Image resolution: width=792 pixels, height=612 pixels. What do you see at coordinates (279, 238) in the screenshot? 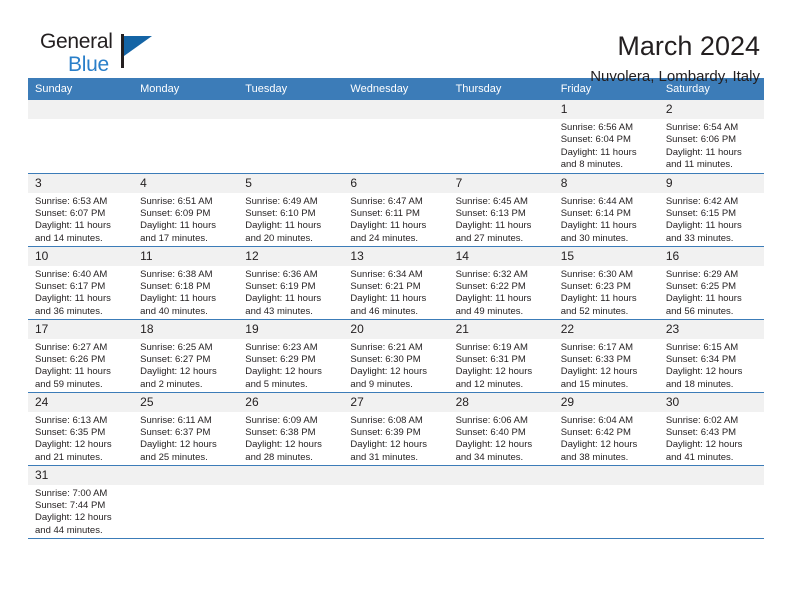
I see `daylight-duration-cont: and 20 minutes.` at bounding box center [279, 238].